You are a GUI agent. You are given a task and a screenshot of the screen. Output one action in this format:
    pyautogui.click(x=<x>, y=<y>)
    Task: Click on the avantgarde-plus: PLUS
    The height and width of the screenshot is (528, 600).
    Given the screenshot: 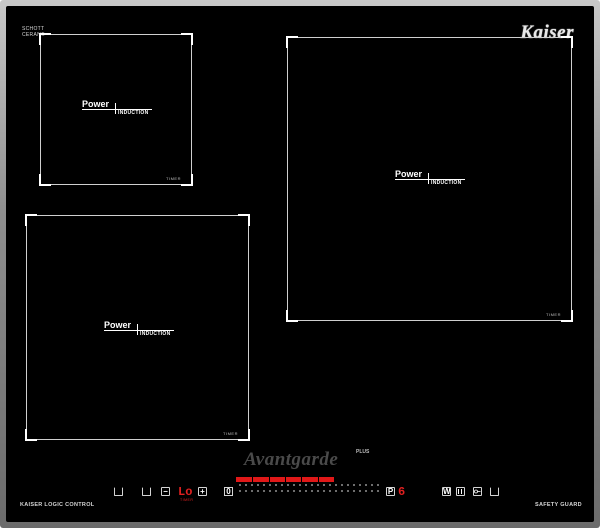 What is the action you would take?
    pyautogui.click(x=363, y=452)
    